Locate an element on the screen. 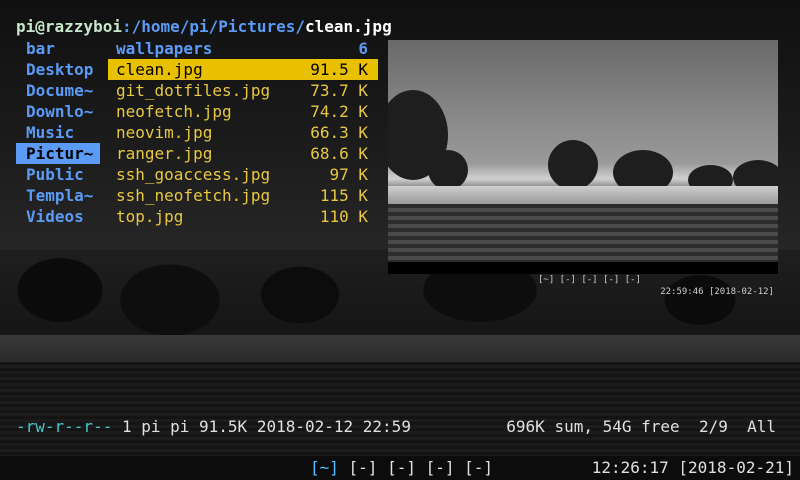 This screenshot has width=800, height=480. file-row: git_dotfiles.jpg 73.7 K is located at coordinates (243, 90).